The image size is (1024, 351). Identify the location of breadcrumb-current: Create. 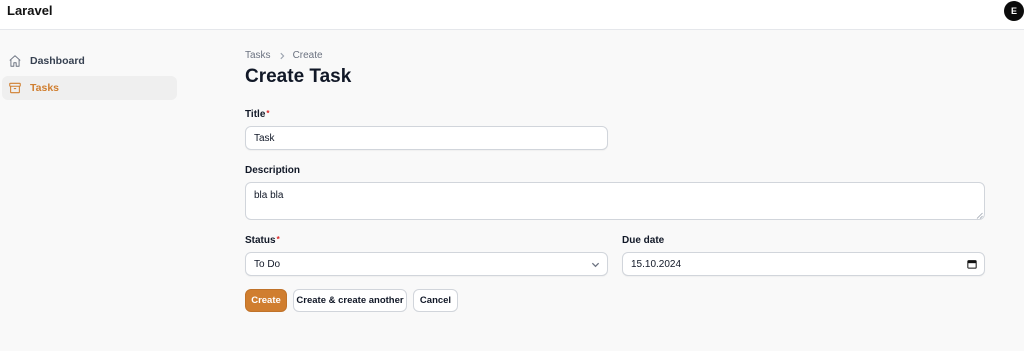
(307, 55).